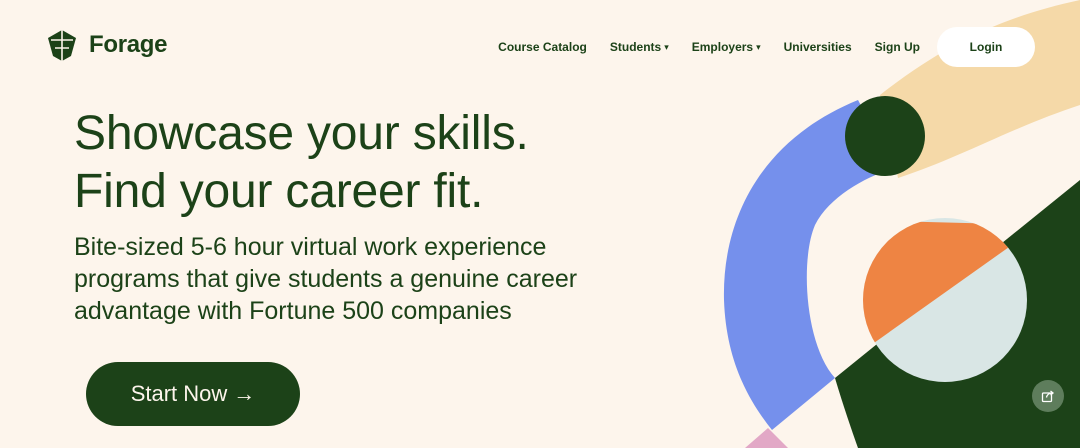 The height and width of the screenshot is (448, 1080). What do you see at coordinates (128, 44) in the screenshot?
I see `brand-name: Forage` at bounding box center [128, 44].